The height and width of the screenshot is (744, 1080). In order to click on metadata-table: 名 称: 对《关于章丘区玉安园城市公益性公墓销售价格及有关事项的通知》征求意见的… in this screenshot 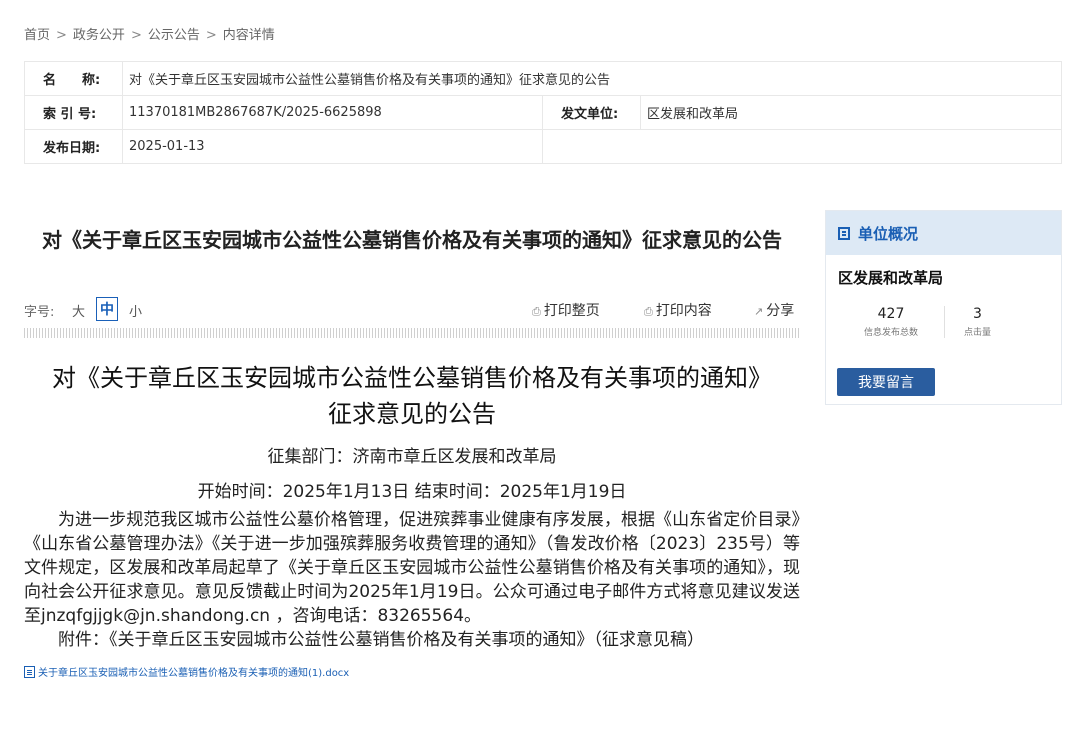, I will do `click(543, 112)`.